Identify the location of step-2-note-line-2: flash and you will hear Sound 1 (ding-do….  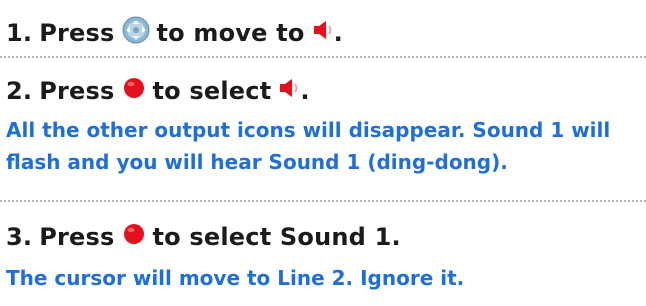
(257, 162).